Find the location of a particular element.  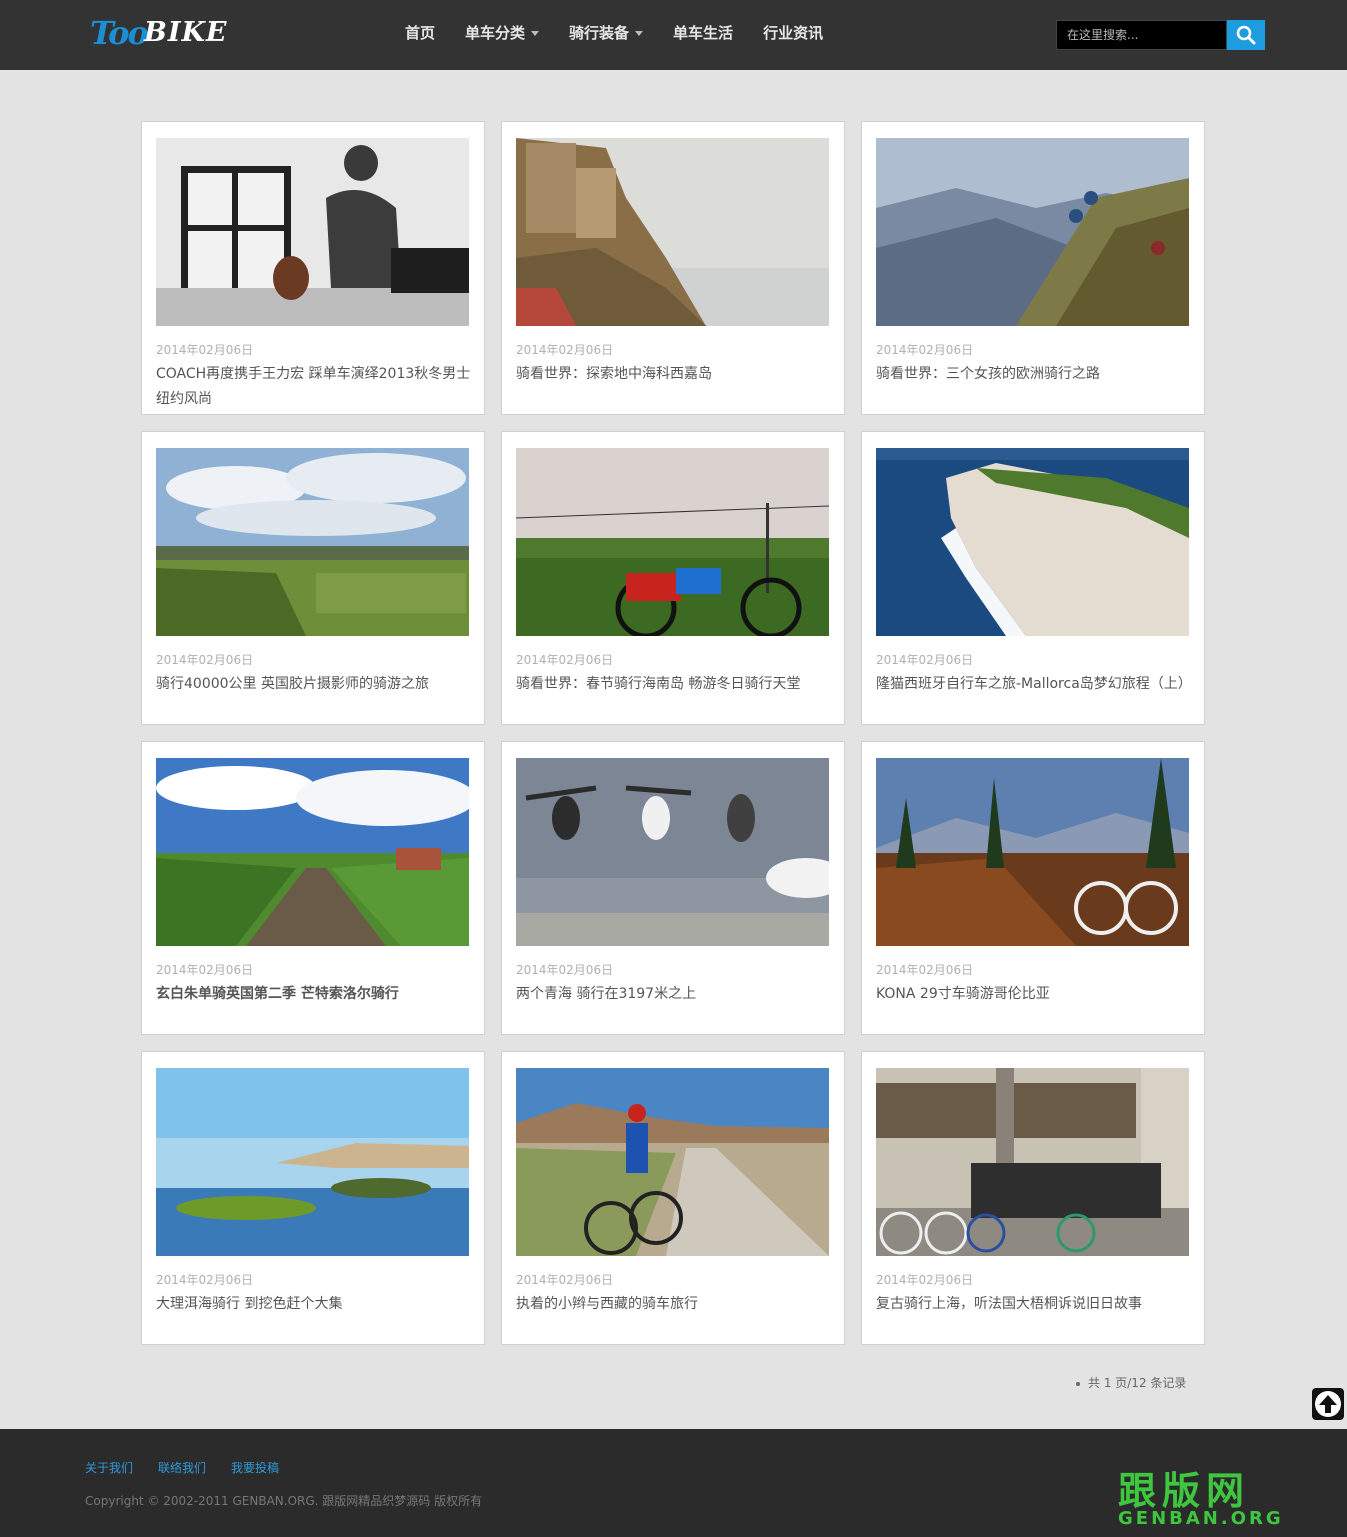

nav-label: 行业资讯 is located at coordinates (793, 33).